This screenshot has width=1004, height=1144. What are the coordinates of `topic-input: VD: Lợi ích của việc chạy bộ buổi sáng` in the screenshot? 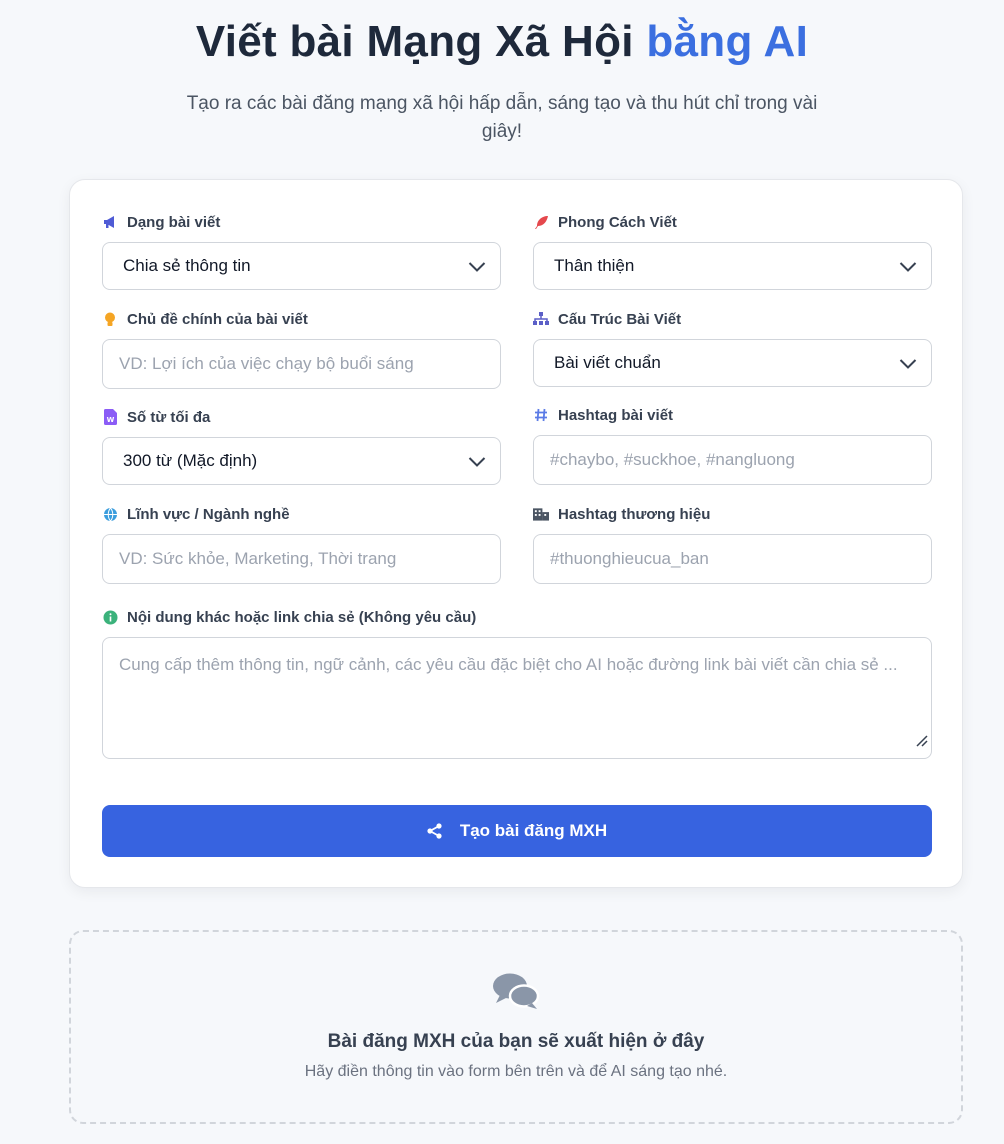 It's located at (301, 364).